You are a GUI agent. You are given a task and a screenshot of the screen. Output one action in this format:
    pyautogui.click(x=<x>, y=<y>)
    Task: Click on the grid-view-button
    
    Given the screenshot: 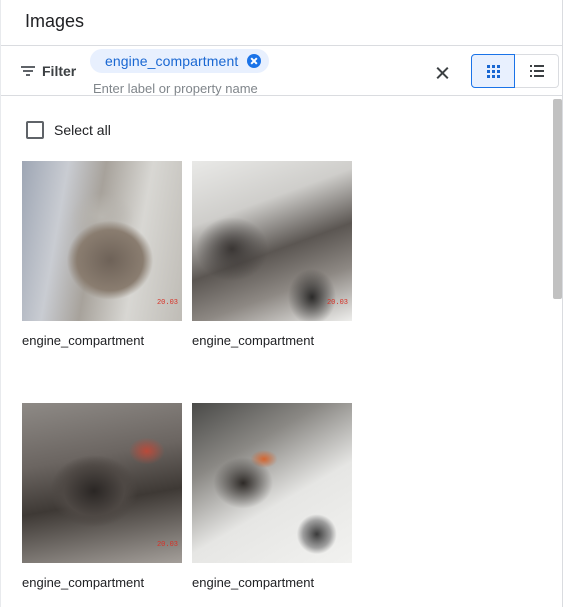 What is the action you would take?
    pyautogui.click(x=493, y=71)
    